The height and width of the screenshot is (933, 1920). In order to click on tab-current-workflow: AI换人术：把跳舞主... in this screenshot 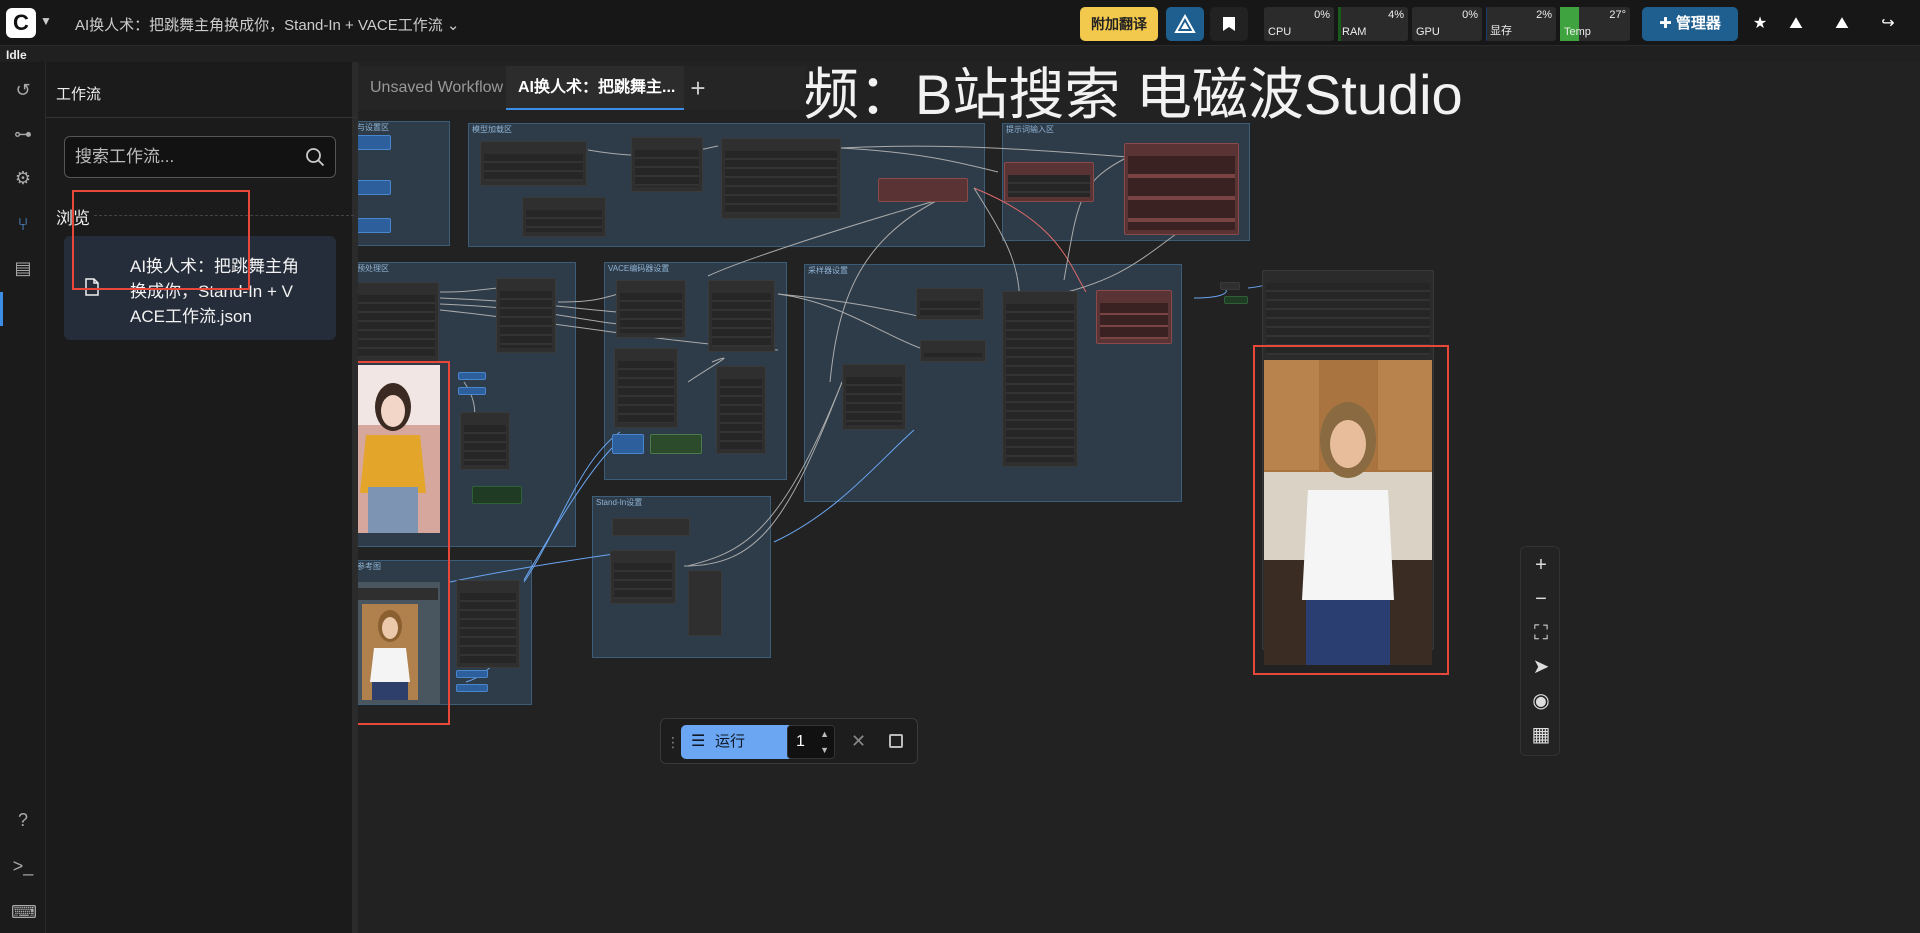, I will do `click(595, 88)`.